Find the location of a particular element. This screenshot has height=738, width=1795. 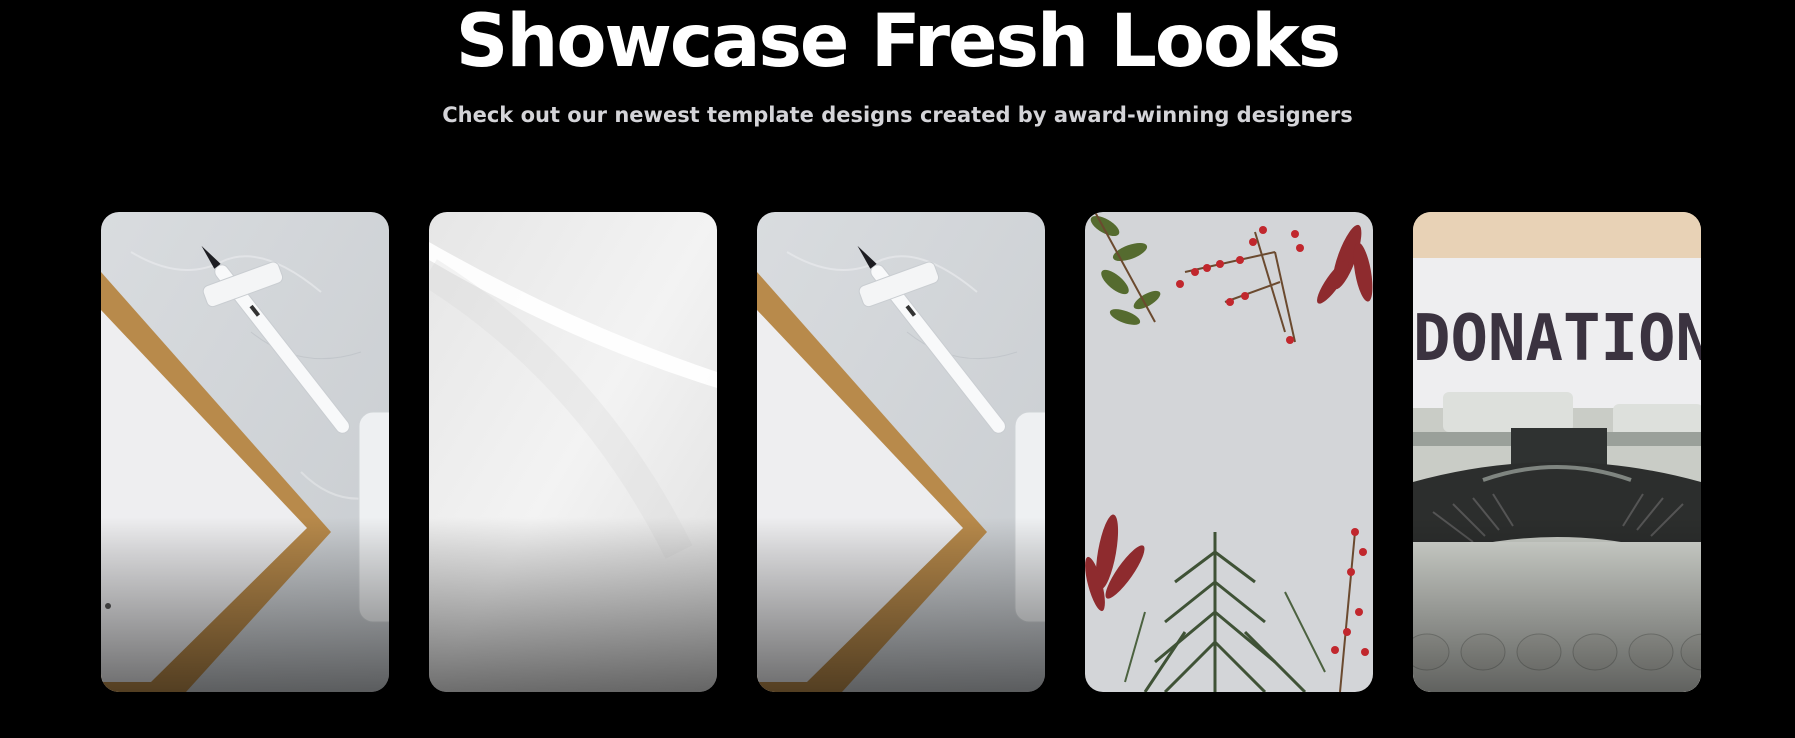

berries-foliage-image is located at coordinates (1229, 452).